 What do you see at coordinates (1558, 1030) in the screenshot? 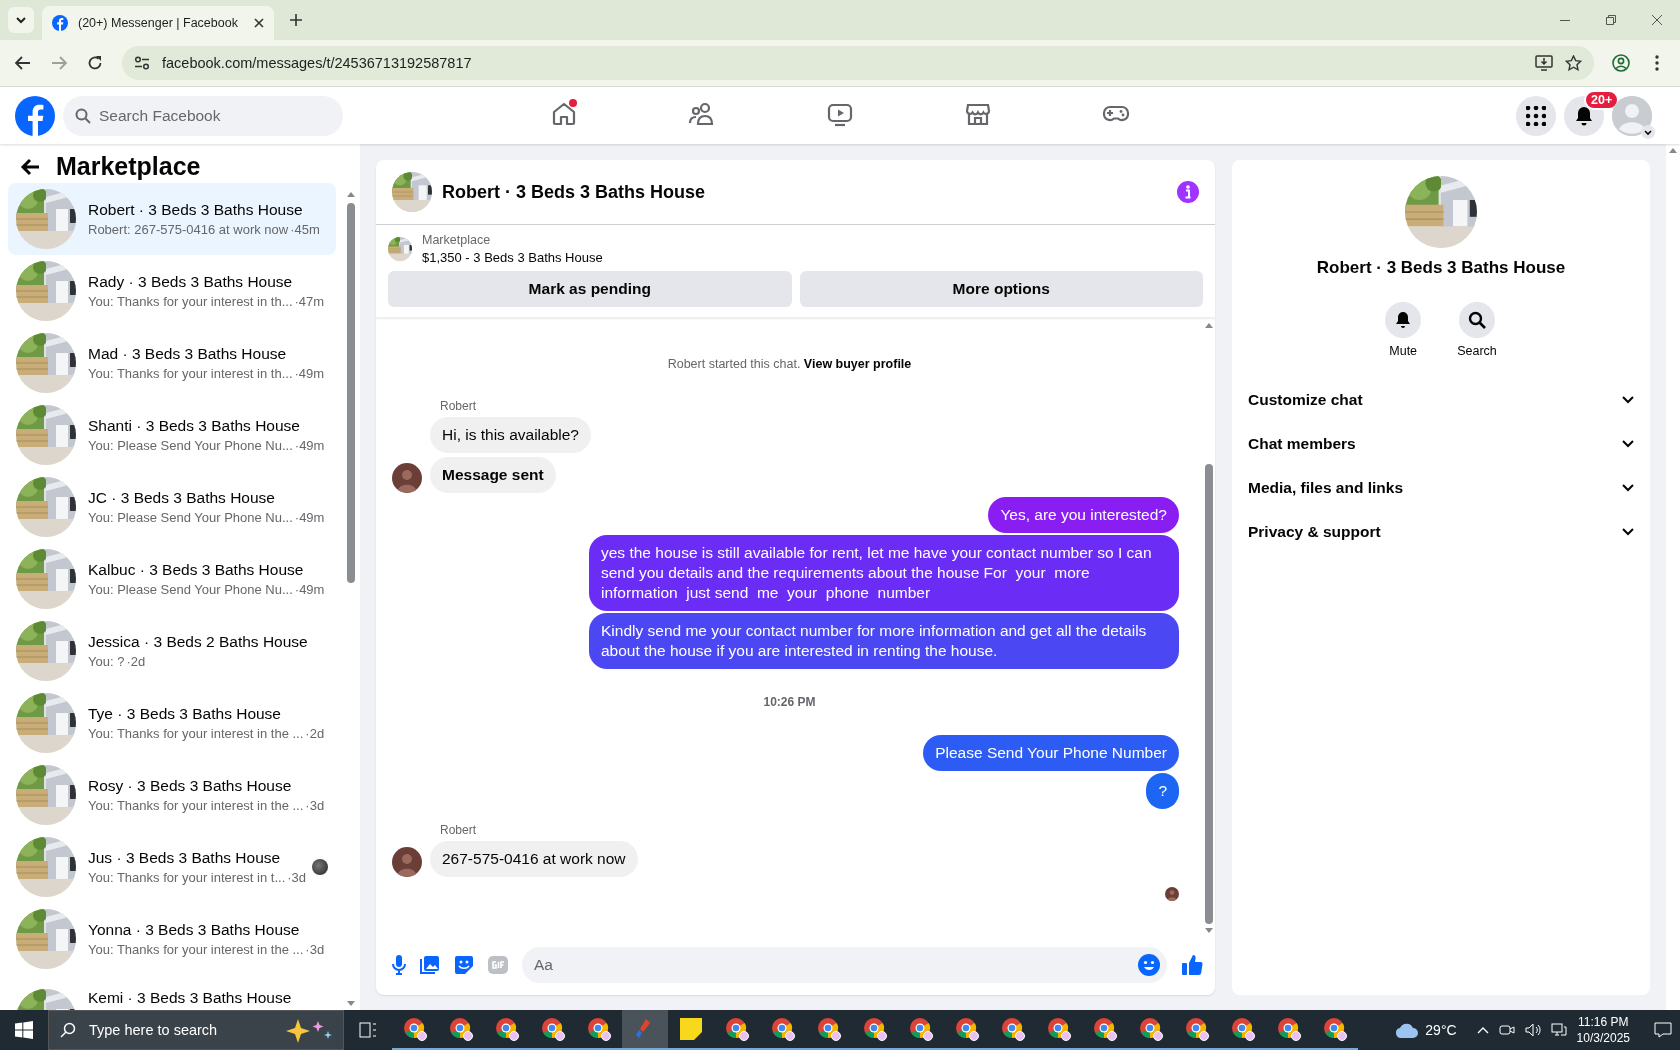
I see `network-icon` at bounding box center [1558, 1030].